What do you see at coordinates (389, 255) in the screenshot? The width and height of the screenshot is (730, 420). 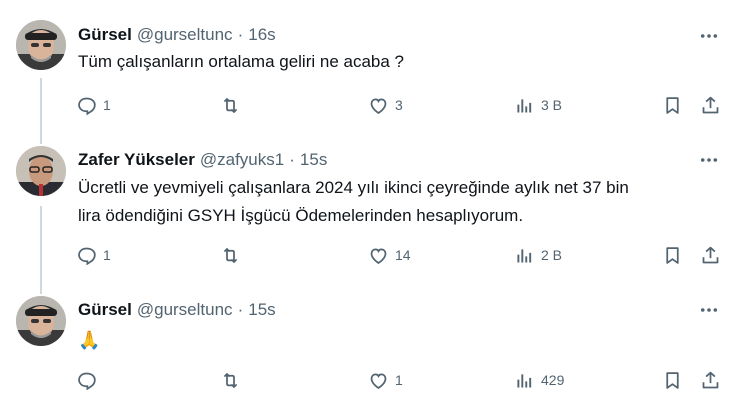 I see `like-button: 14` at bounding box center [389, 255].